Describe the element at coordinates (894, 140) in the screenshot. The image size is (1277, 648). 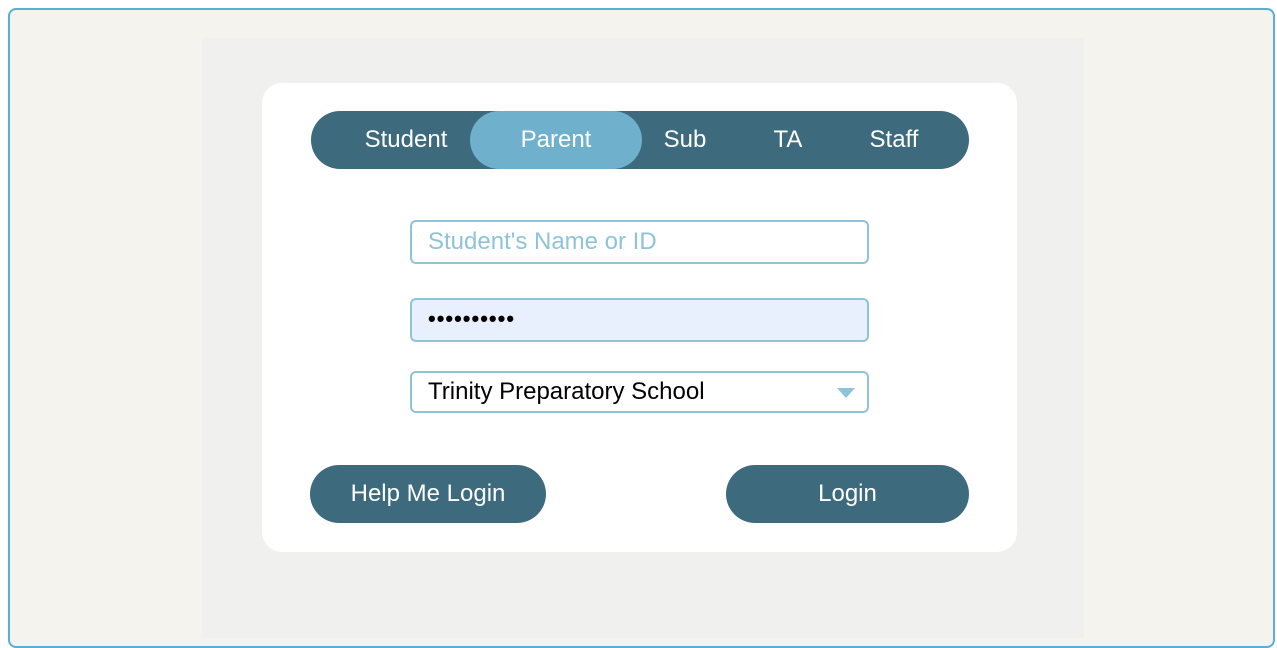
I see `tab-staff: Staff` at that location.